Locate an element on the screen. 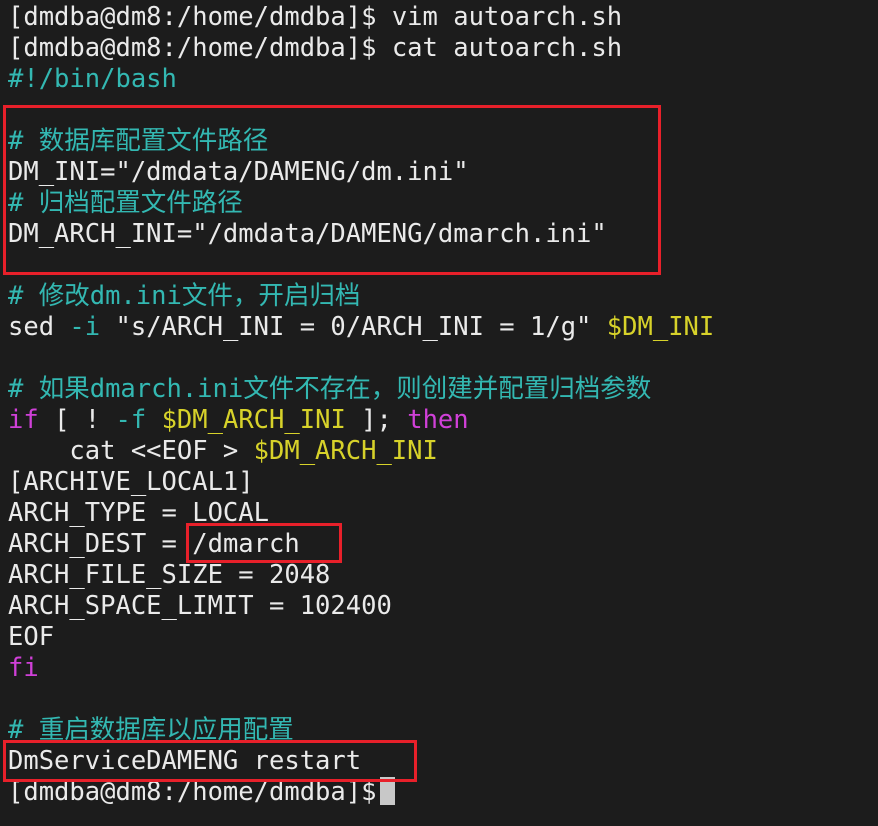 The image size is (878, 826). if-statement-line: if [ ! -f $DM_ARCH_INI ]; then is located at coordinates (238, 420).